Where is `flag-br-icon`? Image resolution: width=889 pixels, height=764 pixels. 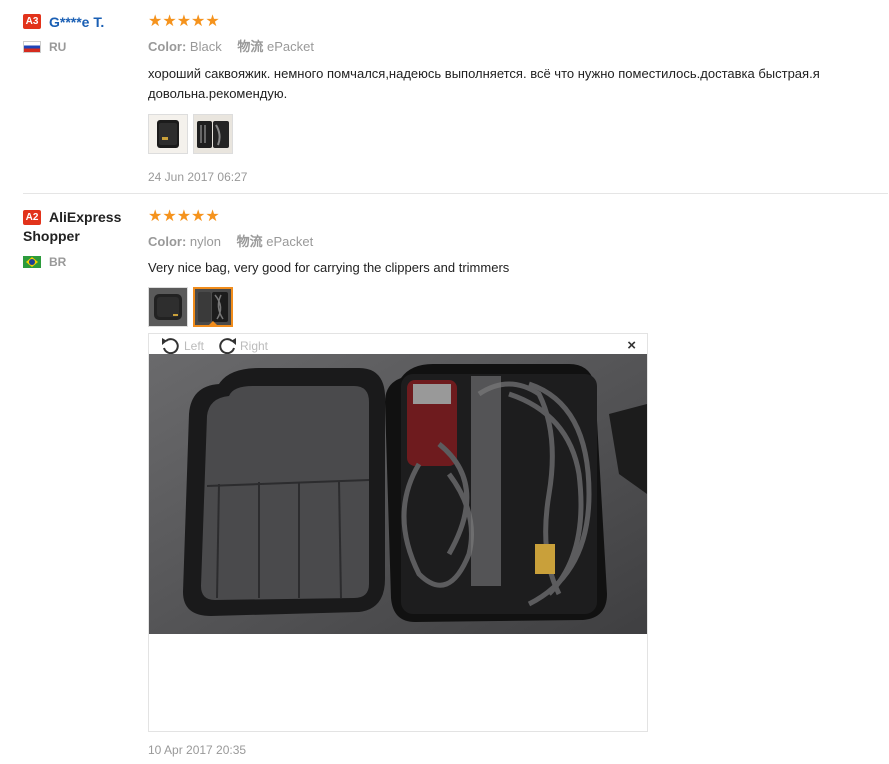 flag-br-icon is located at coordinates (32, 262).